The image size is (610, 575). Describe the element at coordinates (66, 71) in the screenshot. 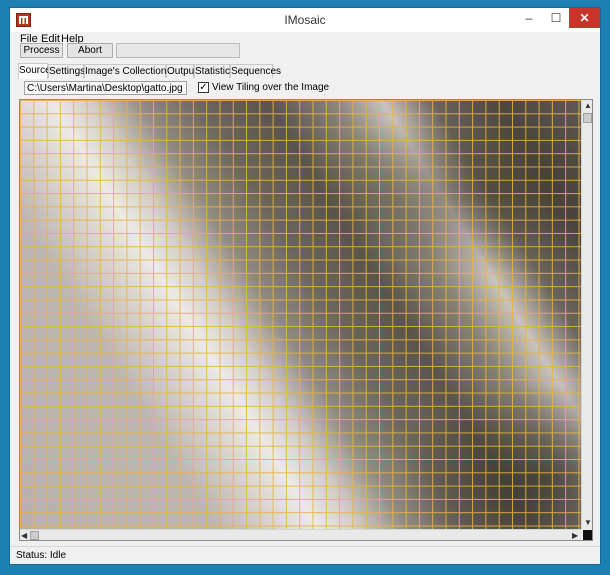

I see `tab-settings: Settings` at that location.